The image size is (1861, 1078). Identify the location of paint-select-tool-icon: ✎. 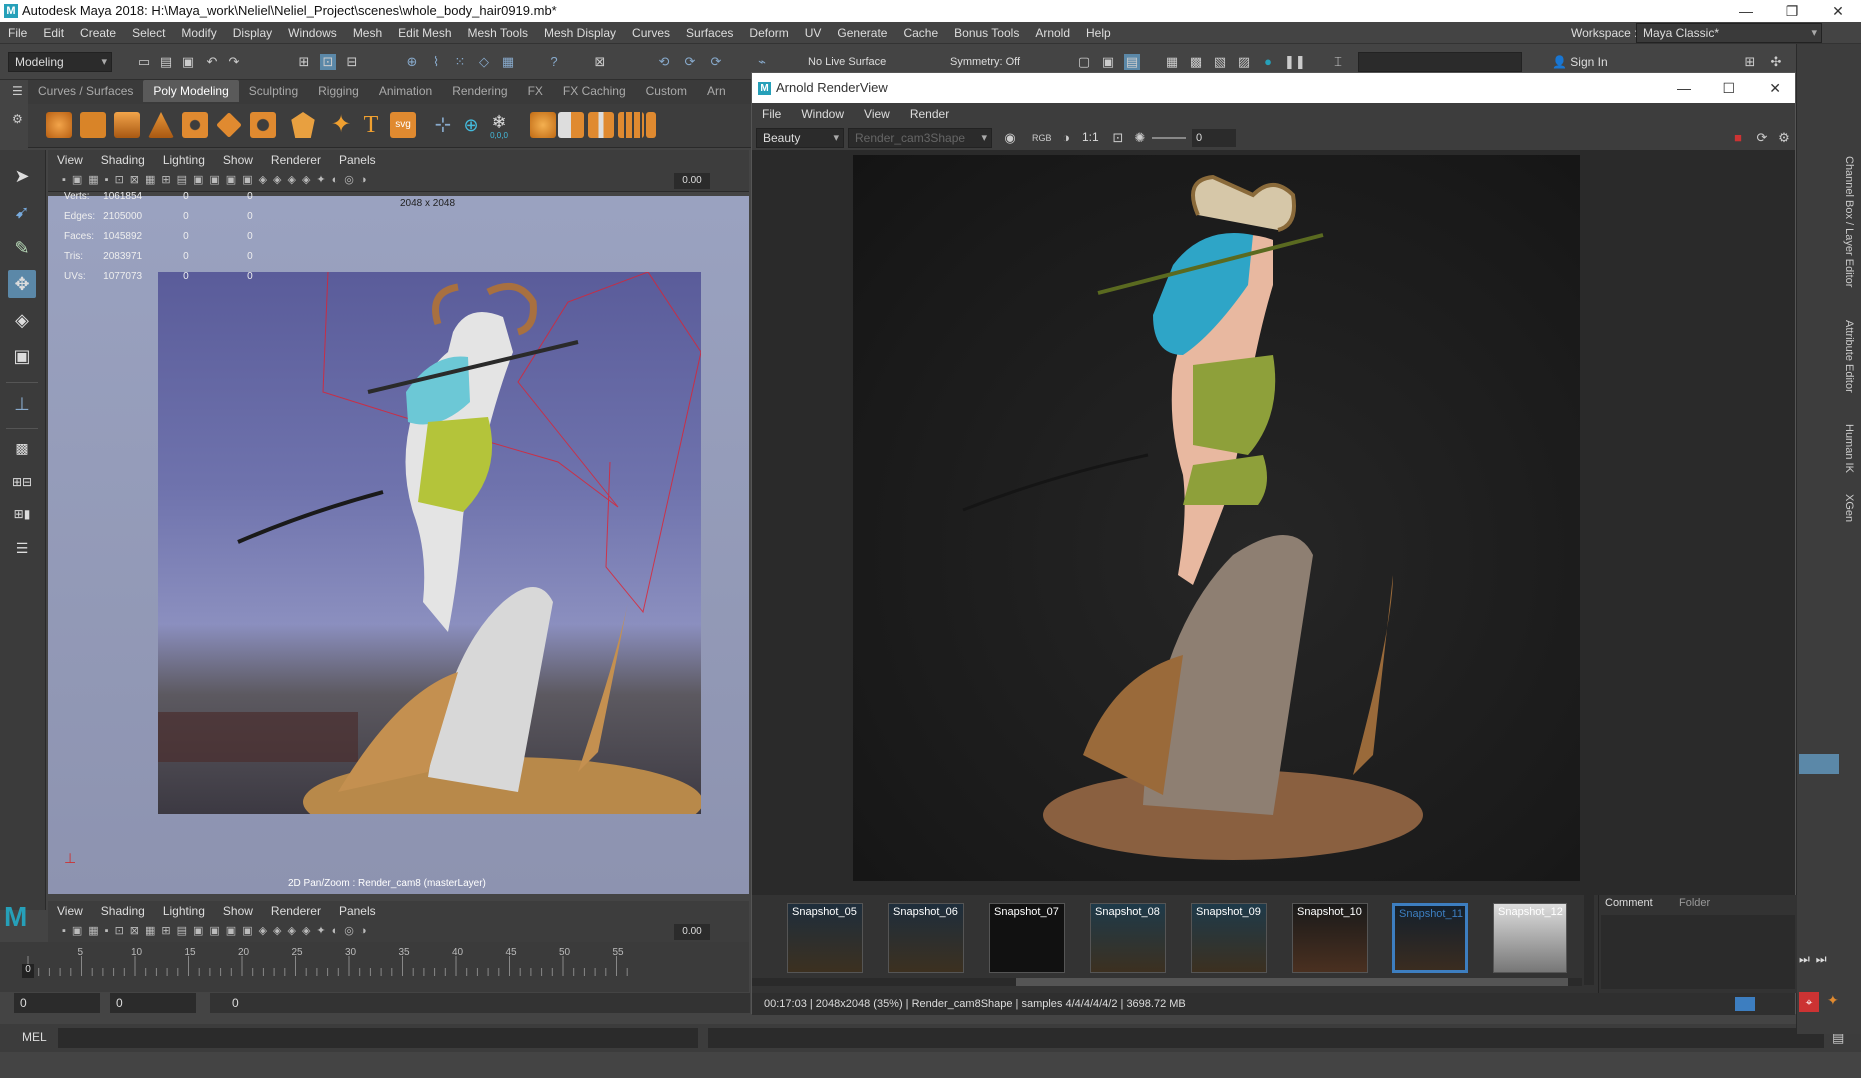
(22, 248).